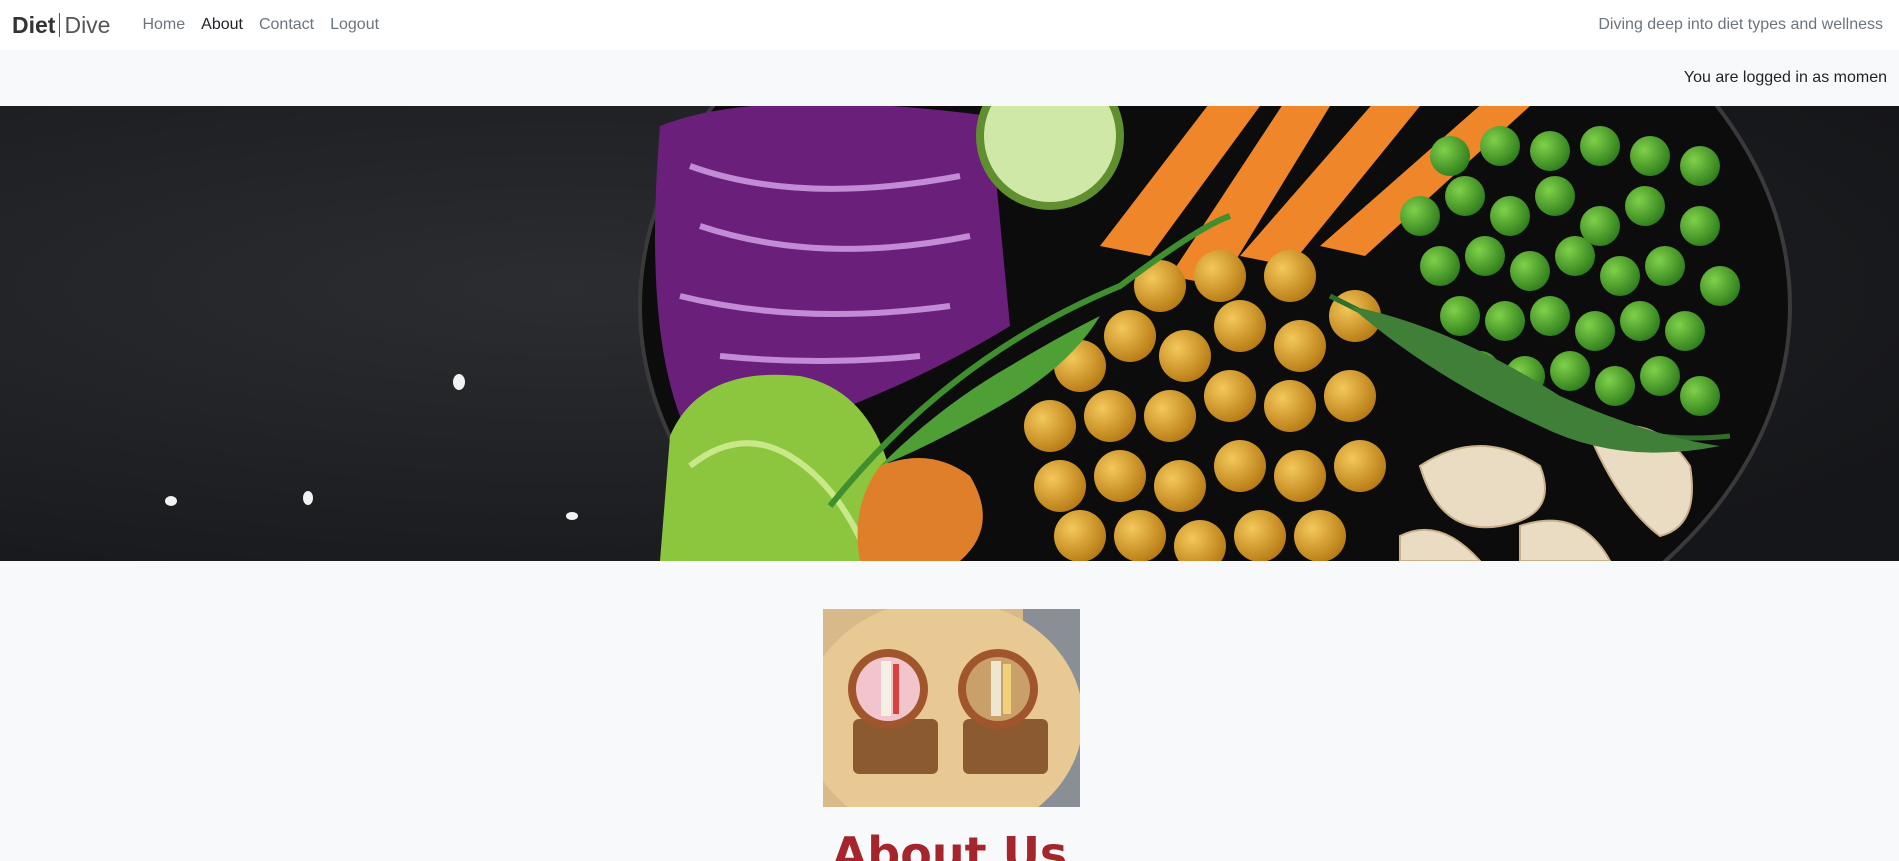 Image resolution: width=1899 pixels, height=861 pixels. I want to click on nav-home-link: Home, so click(163, 25).